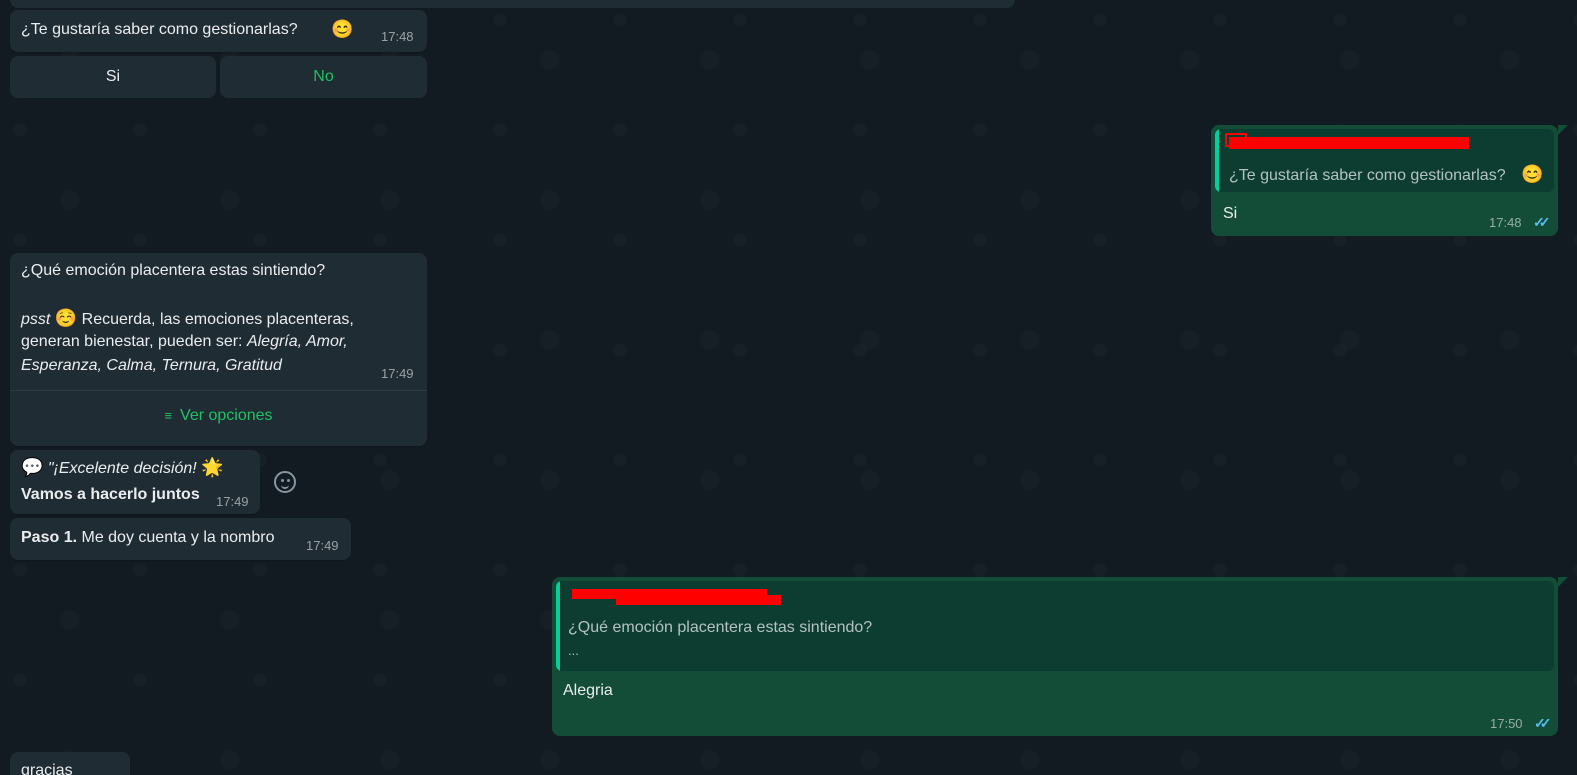  Describe the element at coordinates (159, 29) in the screenshot. I see `message-text: ¿Te gustaría saber como gestionarlas?` at that location.